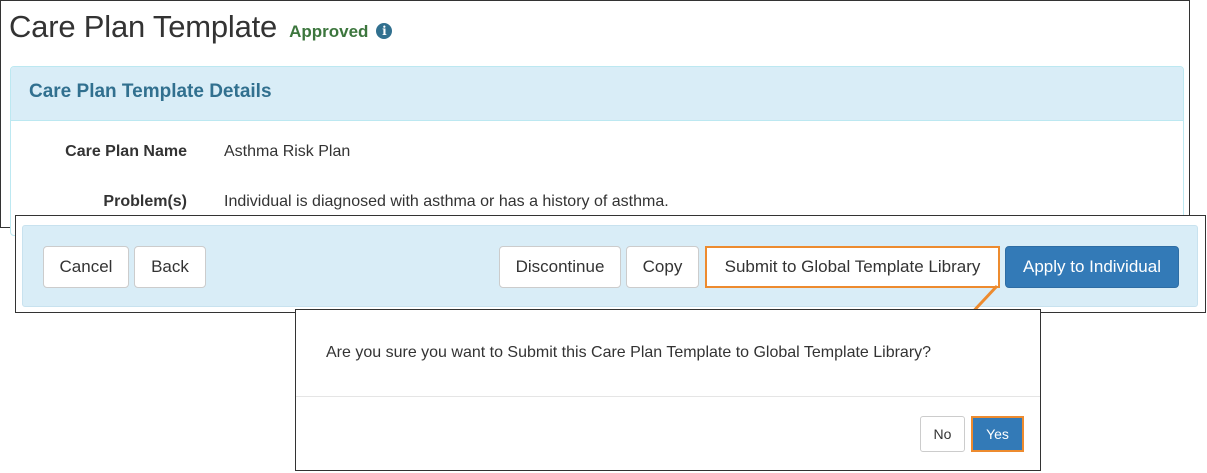 The height and width of the screenshot is (473, 1207). What do you see at coordinates (143, 26) in the screenshot?
I see `page-title: Care Plan Template` at bounding box center [143, 26].